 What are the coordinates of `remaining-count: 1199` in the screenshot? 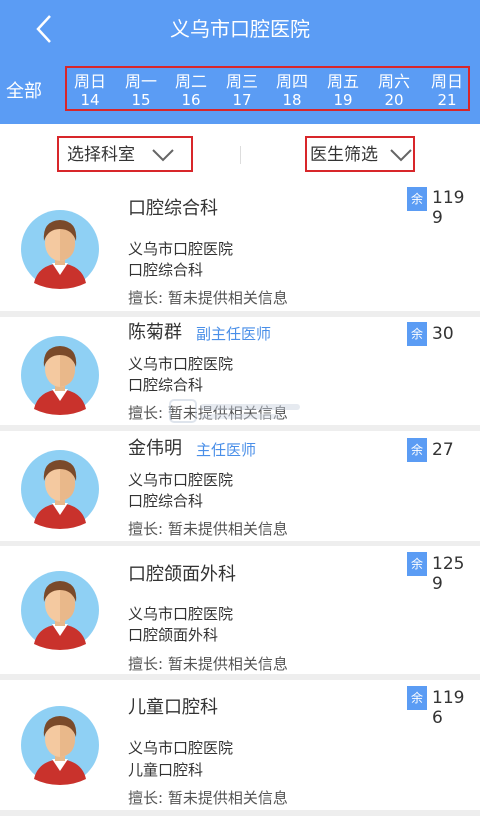 It's located at (448, 208).